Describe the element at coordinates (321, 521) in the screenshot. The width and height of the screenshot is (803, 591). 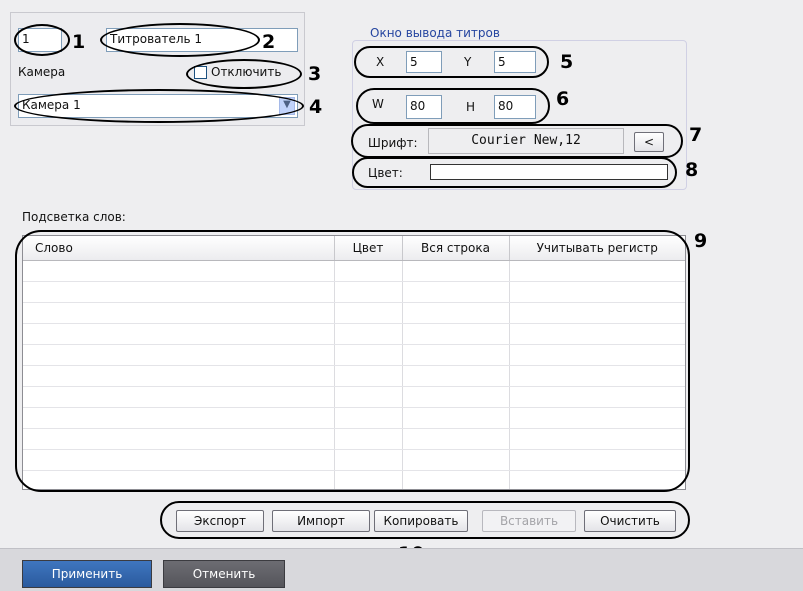
I see `import-button: Импорт` at that location.